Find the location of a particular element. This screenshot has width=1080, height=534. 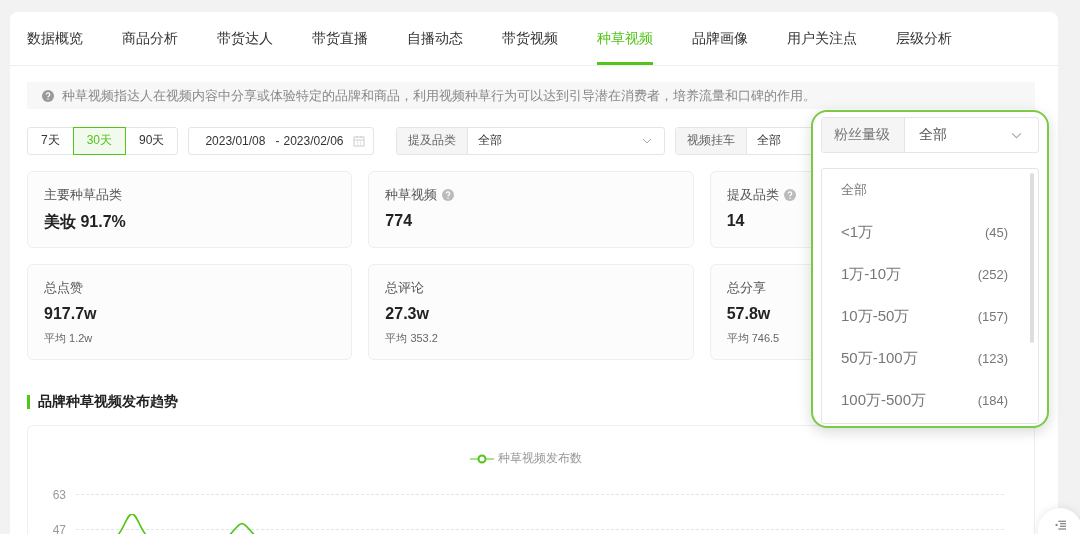

stat-value: 774 is located at coordinates (399, 221).